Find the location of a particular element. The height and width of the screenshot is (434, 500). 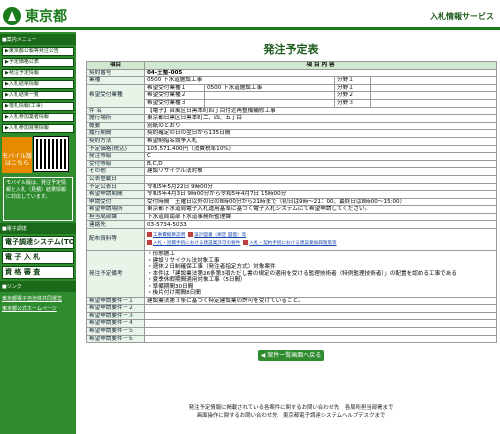

row-label: 連絡先 is located at coordinates (115, 225).